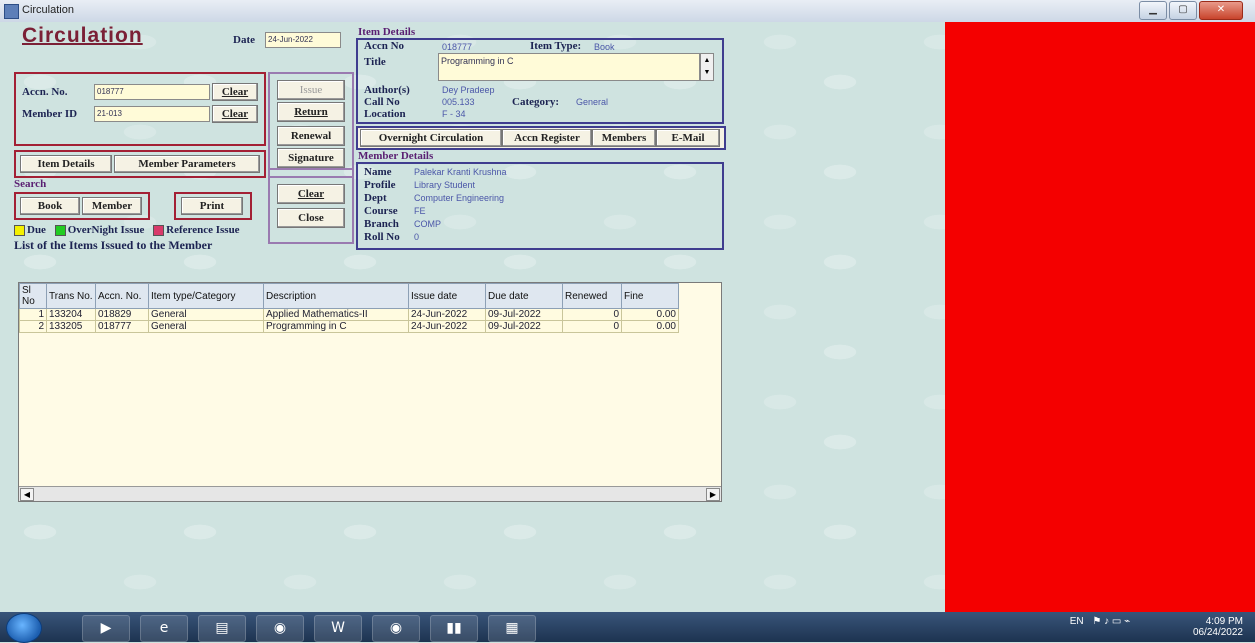 This screenshot has width=1255, height=643. What do you see at coordinates (164, 628) in the screenshot?
I see `internet-explorer-icon: e` at bounding box center [164, 628].